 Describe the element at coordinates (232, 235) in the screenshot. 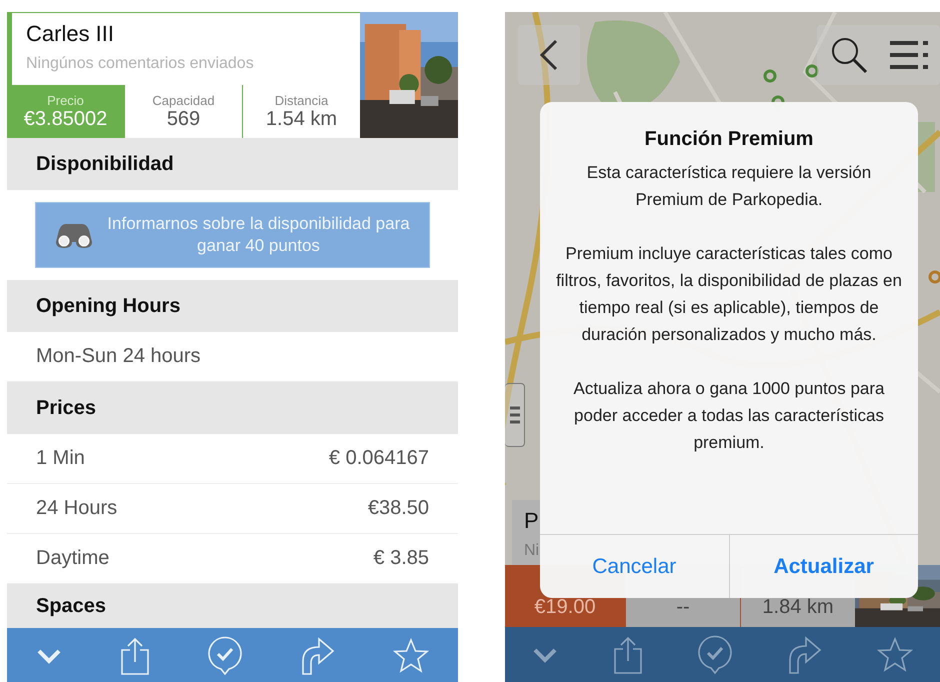

I see `report-availability-button: Informarnos sobre la disponibilidad para ganar 40 puntos` at that location.